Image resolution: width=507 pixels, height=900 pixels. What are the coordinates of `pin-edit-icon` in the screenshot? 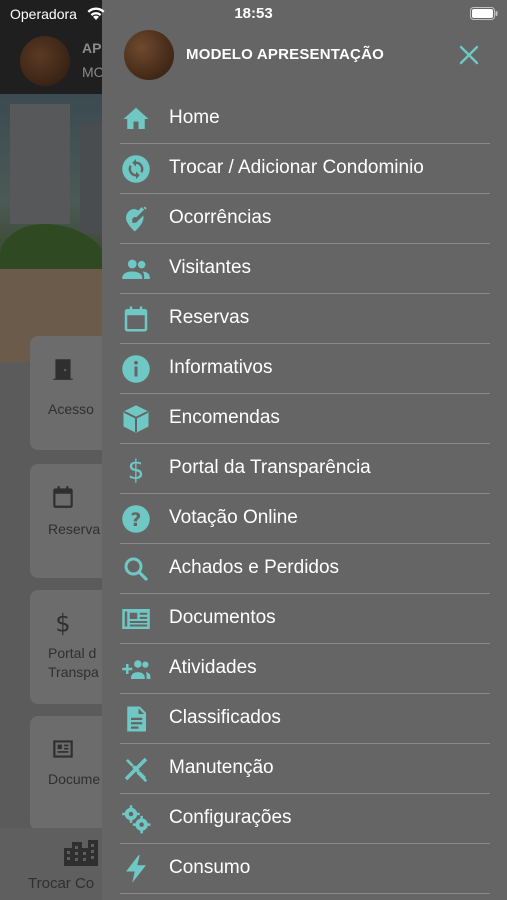 It's located at (136, 219).